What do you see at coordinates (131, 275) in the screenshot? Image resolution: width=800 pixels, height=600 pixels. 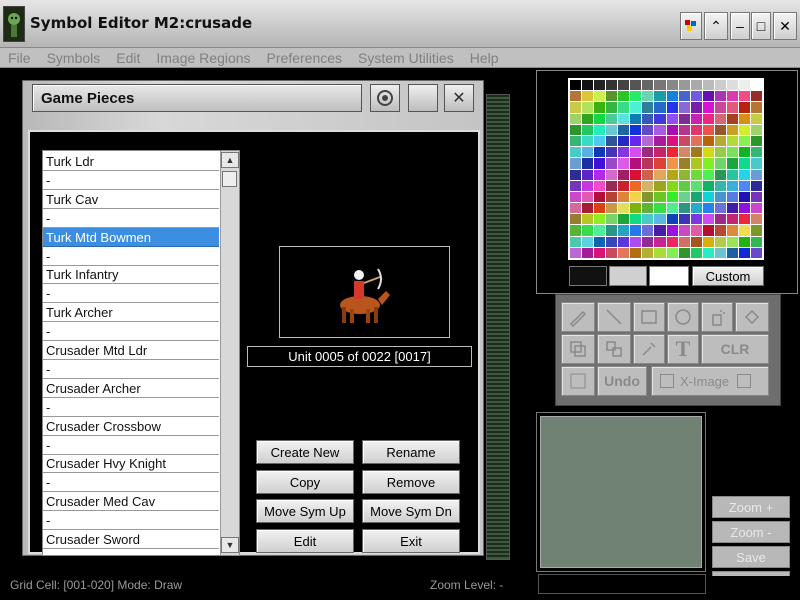 I see `list-item: Turk Infantry` at bounding box center [131, 275].